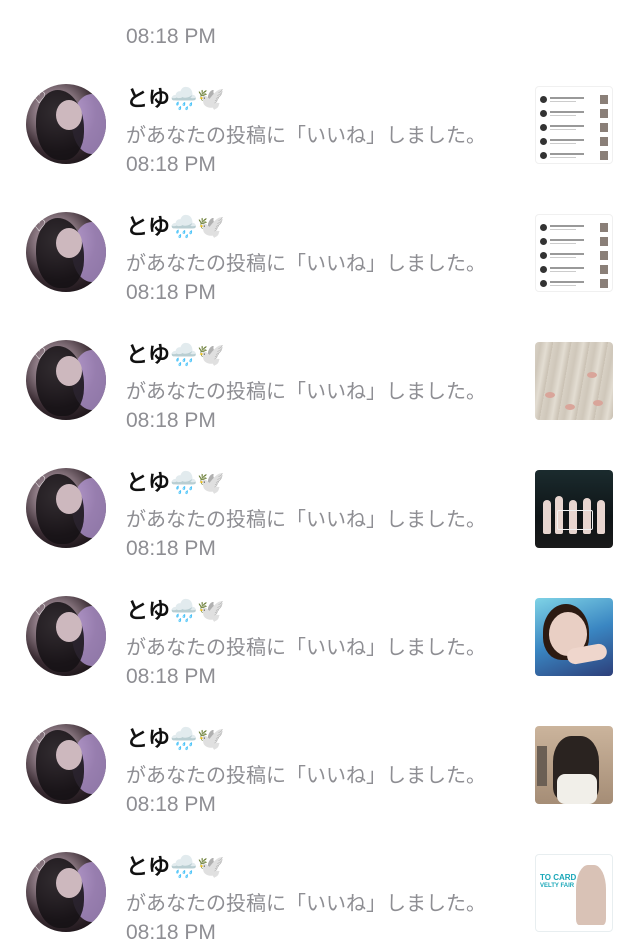  I want to click on post-thumbnail: TO CARD VELTY FAIR, so click(574, 893).